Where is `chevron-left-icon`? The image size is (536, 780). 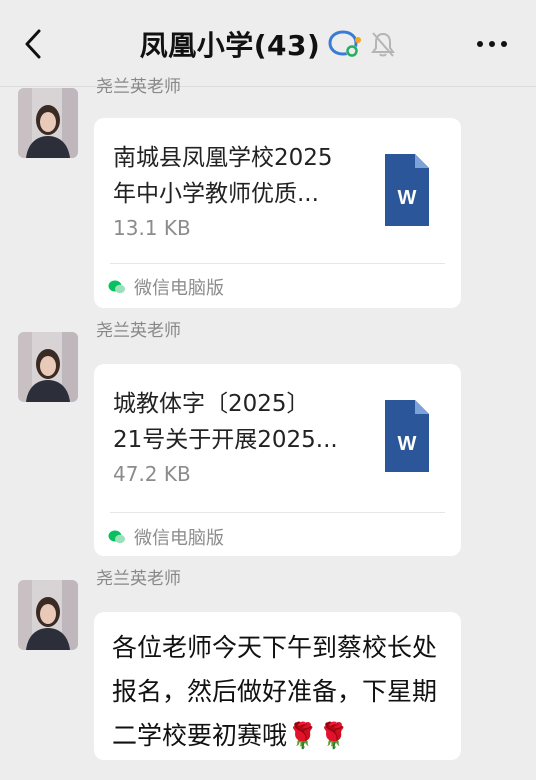
chevron-left-icon is located at coordinates (33, 44).